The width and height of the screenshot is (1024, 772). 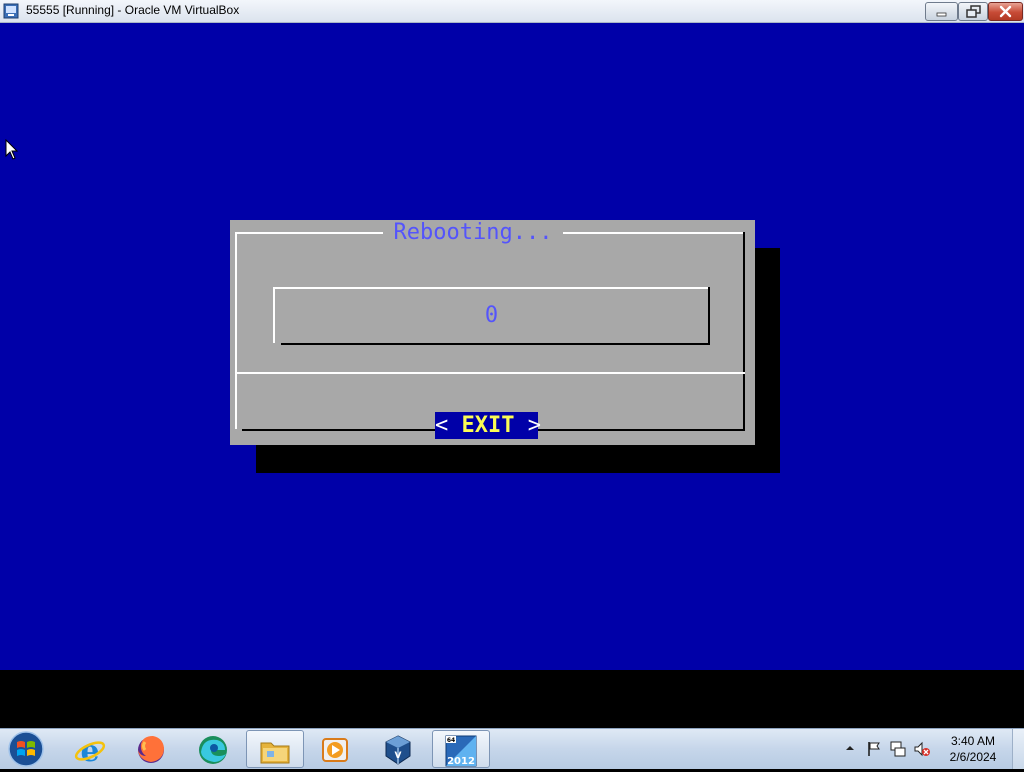 I want to click on action-center-flag-icon, so click(x=875, y=749).